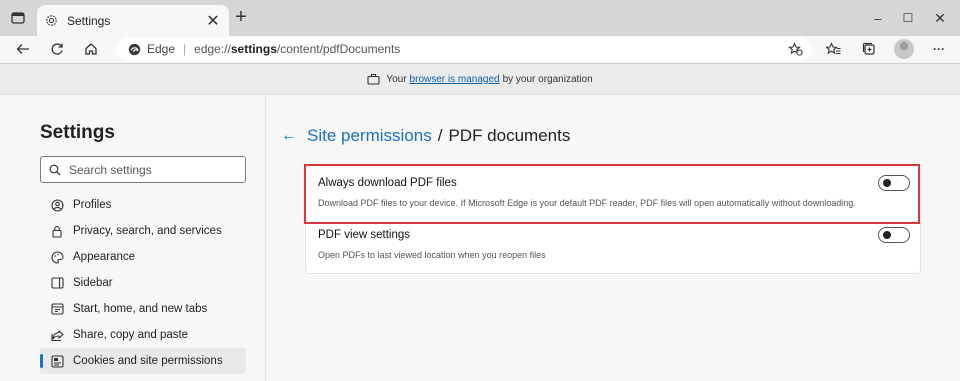 The width and height of the screenshot is (960, 381). I want to click on cookies-icon, so click(57, 361).